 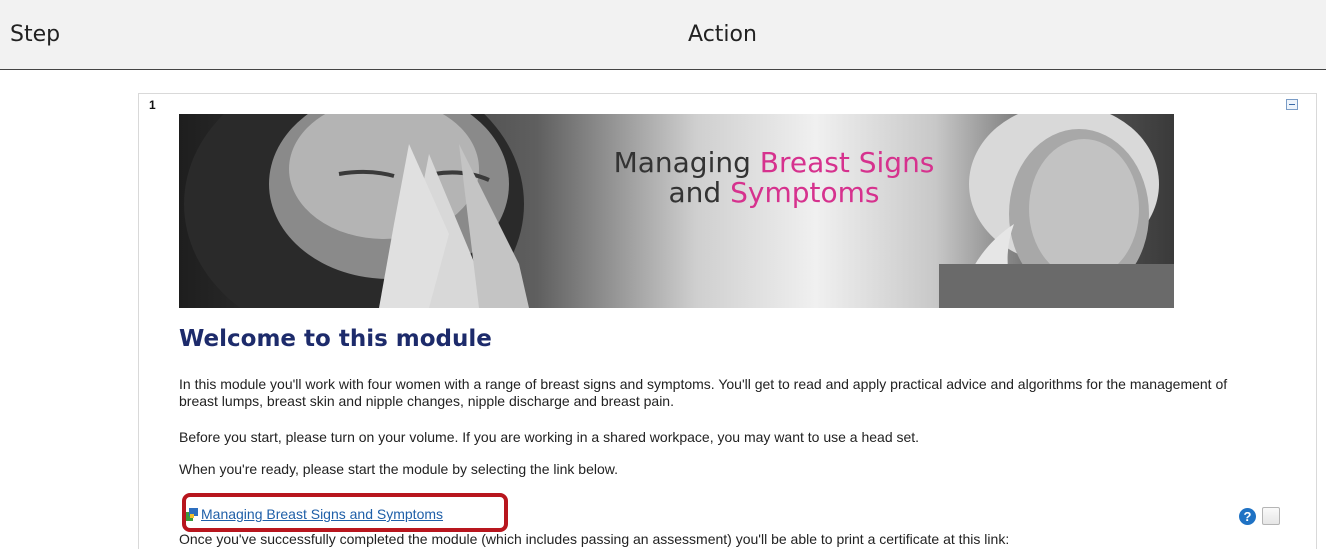 What do you see at coordinates (686, 162) in the screenshot?
I see `banner-title-part1: Managing` at bounding box center [686, 162].